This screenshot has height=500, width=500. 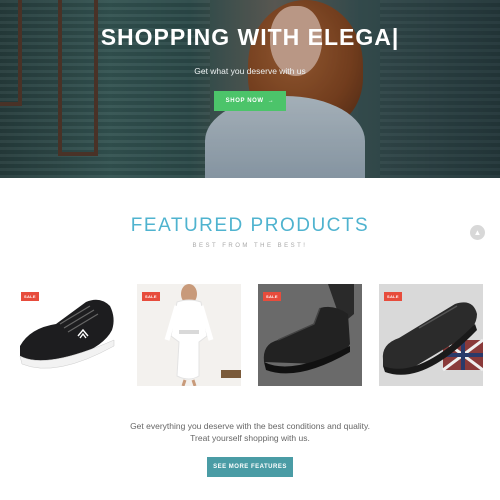 I want to click on hero-title: SHOPPING WITH ELEGA|, so click(x=250, y=37).